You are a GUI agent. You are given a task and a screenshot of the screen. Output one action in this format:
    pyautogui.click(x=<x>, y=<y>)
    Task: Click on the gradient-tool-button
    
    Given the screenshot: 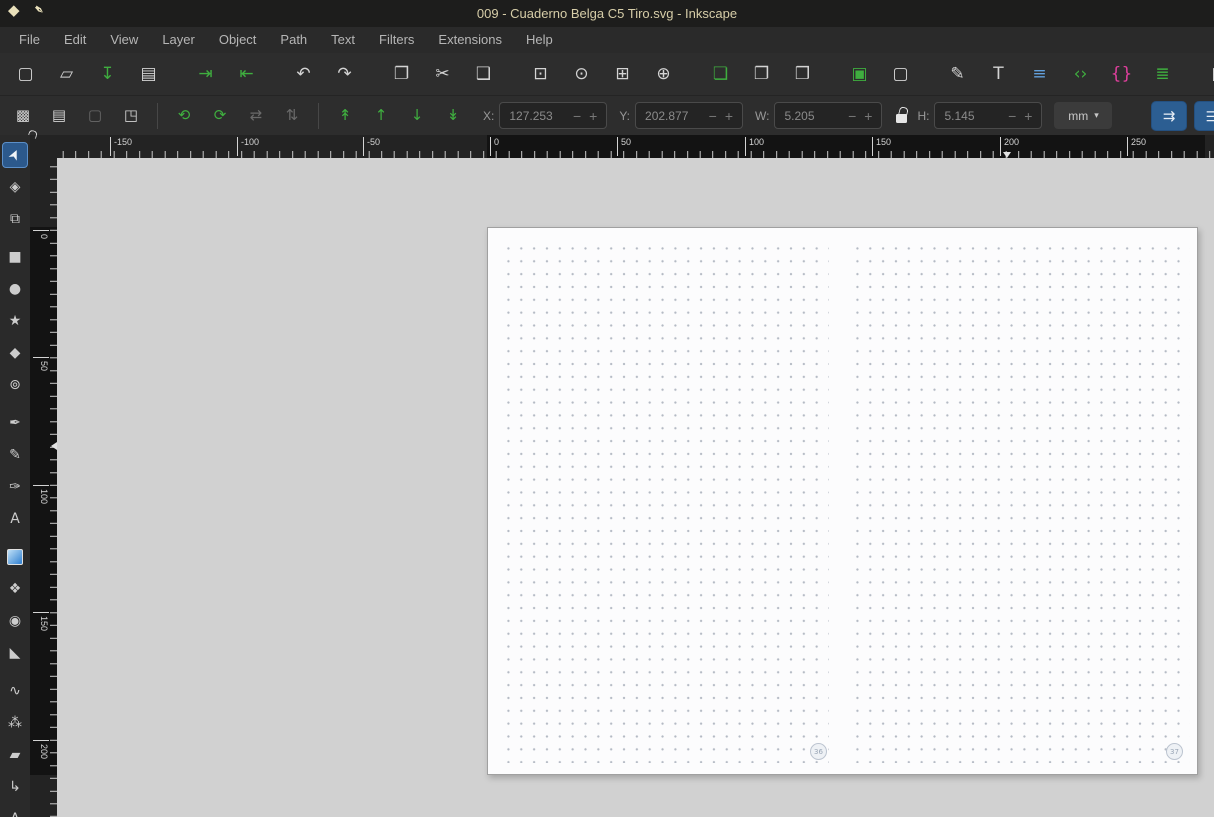 What is the action you would take?
    pyautogui.click(x=15, y=557)
    